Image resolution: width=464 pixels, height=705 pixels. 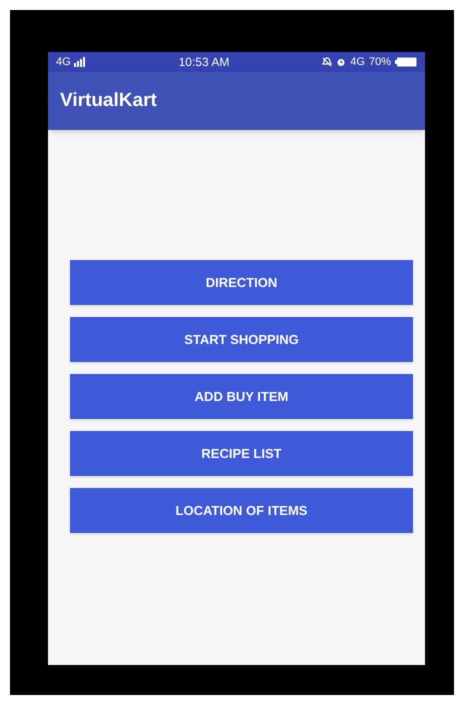 I want to click on menu-button: ADD BUY ITEM, so click(x=241, y=396).